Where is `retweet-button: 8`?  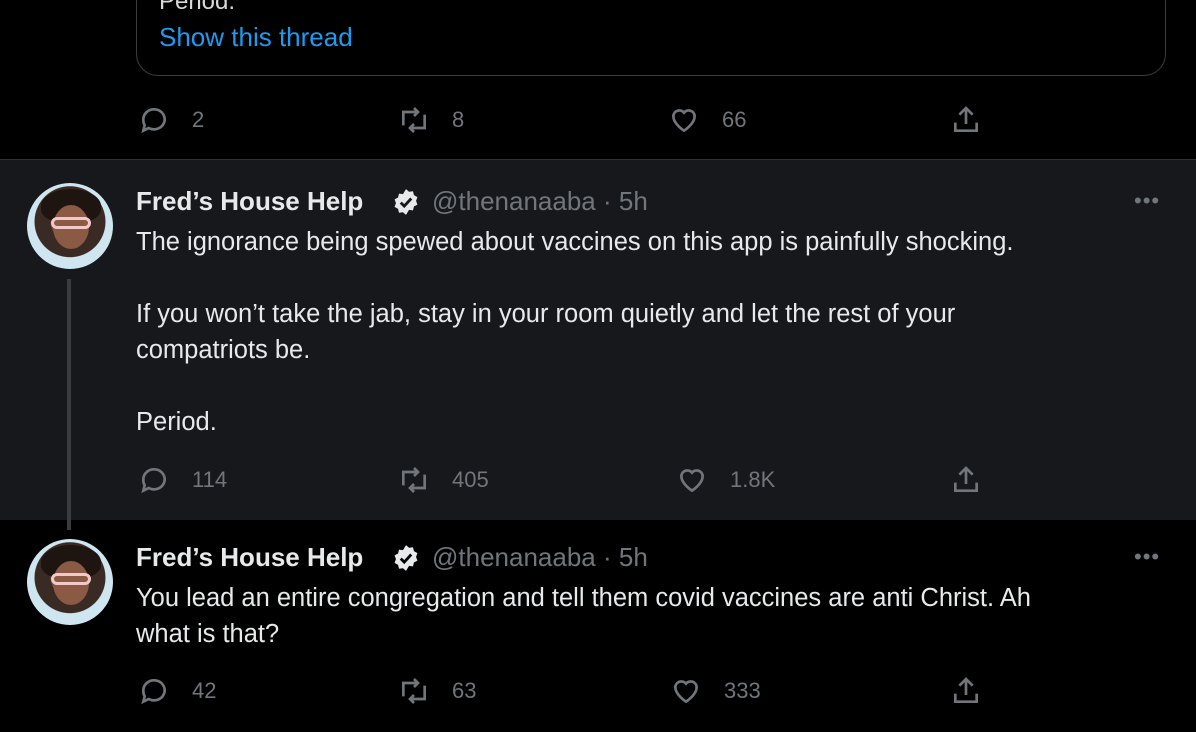 retweet-button: 8 is located at coordinates (431, 120).